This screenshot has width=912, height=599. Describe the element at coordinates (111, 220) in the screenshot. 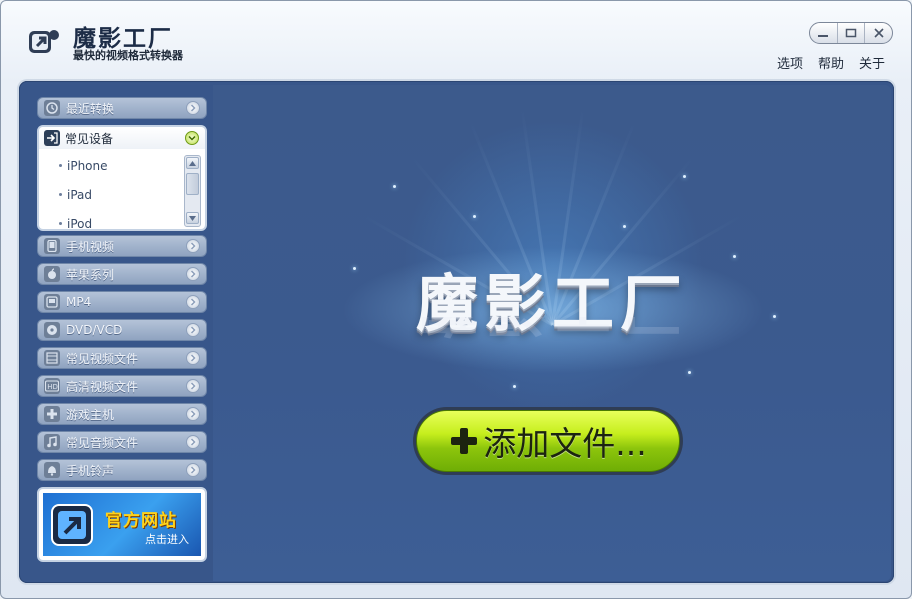

I see `list-item: iPod` at that location.